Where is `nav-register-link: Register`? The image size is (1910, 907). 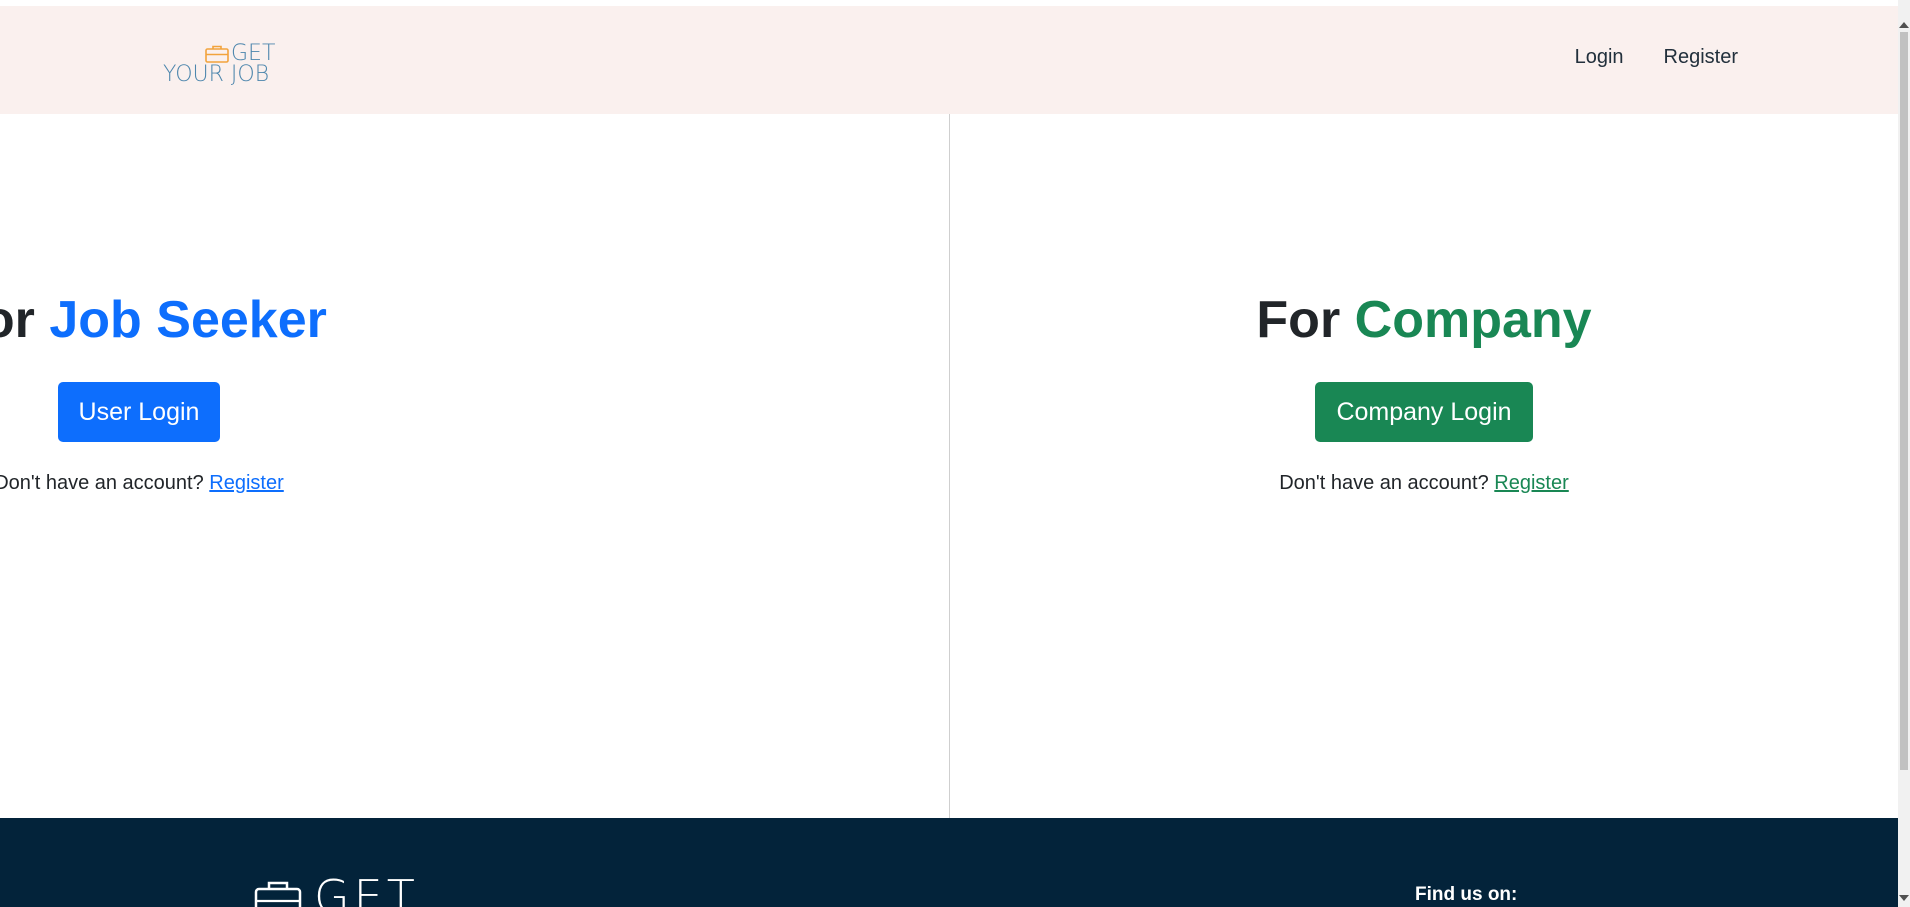 nav-register-link: Register is located at coordinates (1701, 57).